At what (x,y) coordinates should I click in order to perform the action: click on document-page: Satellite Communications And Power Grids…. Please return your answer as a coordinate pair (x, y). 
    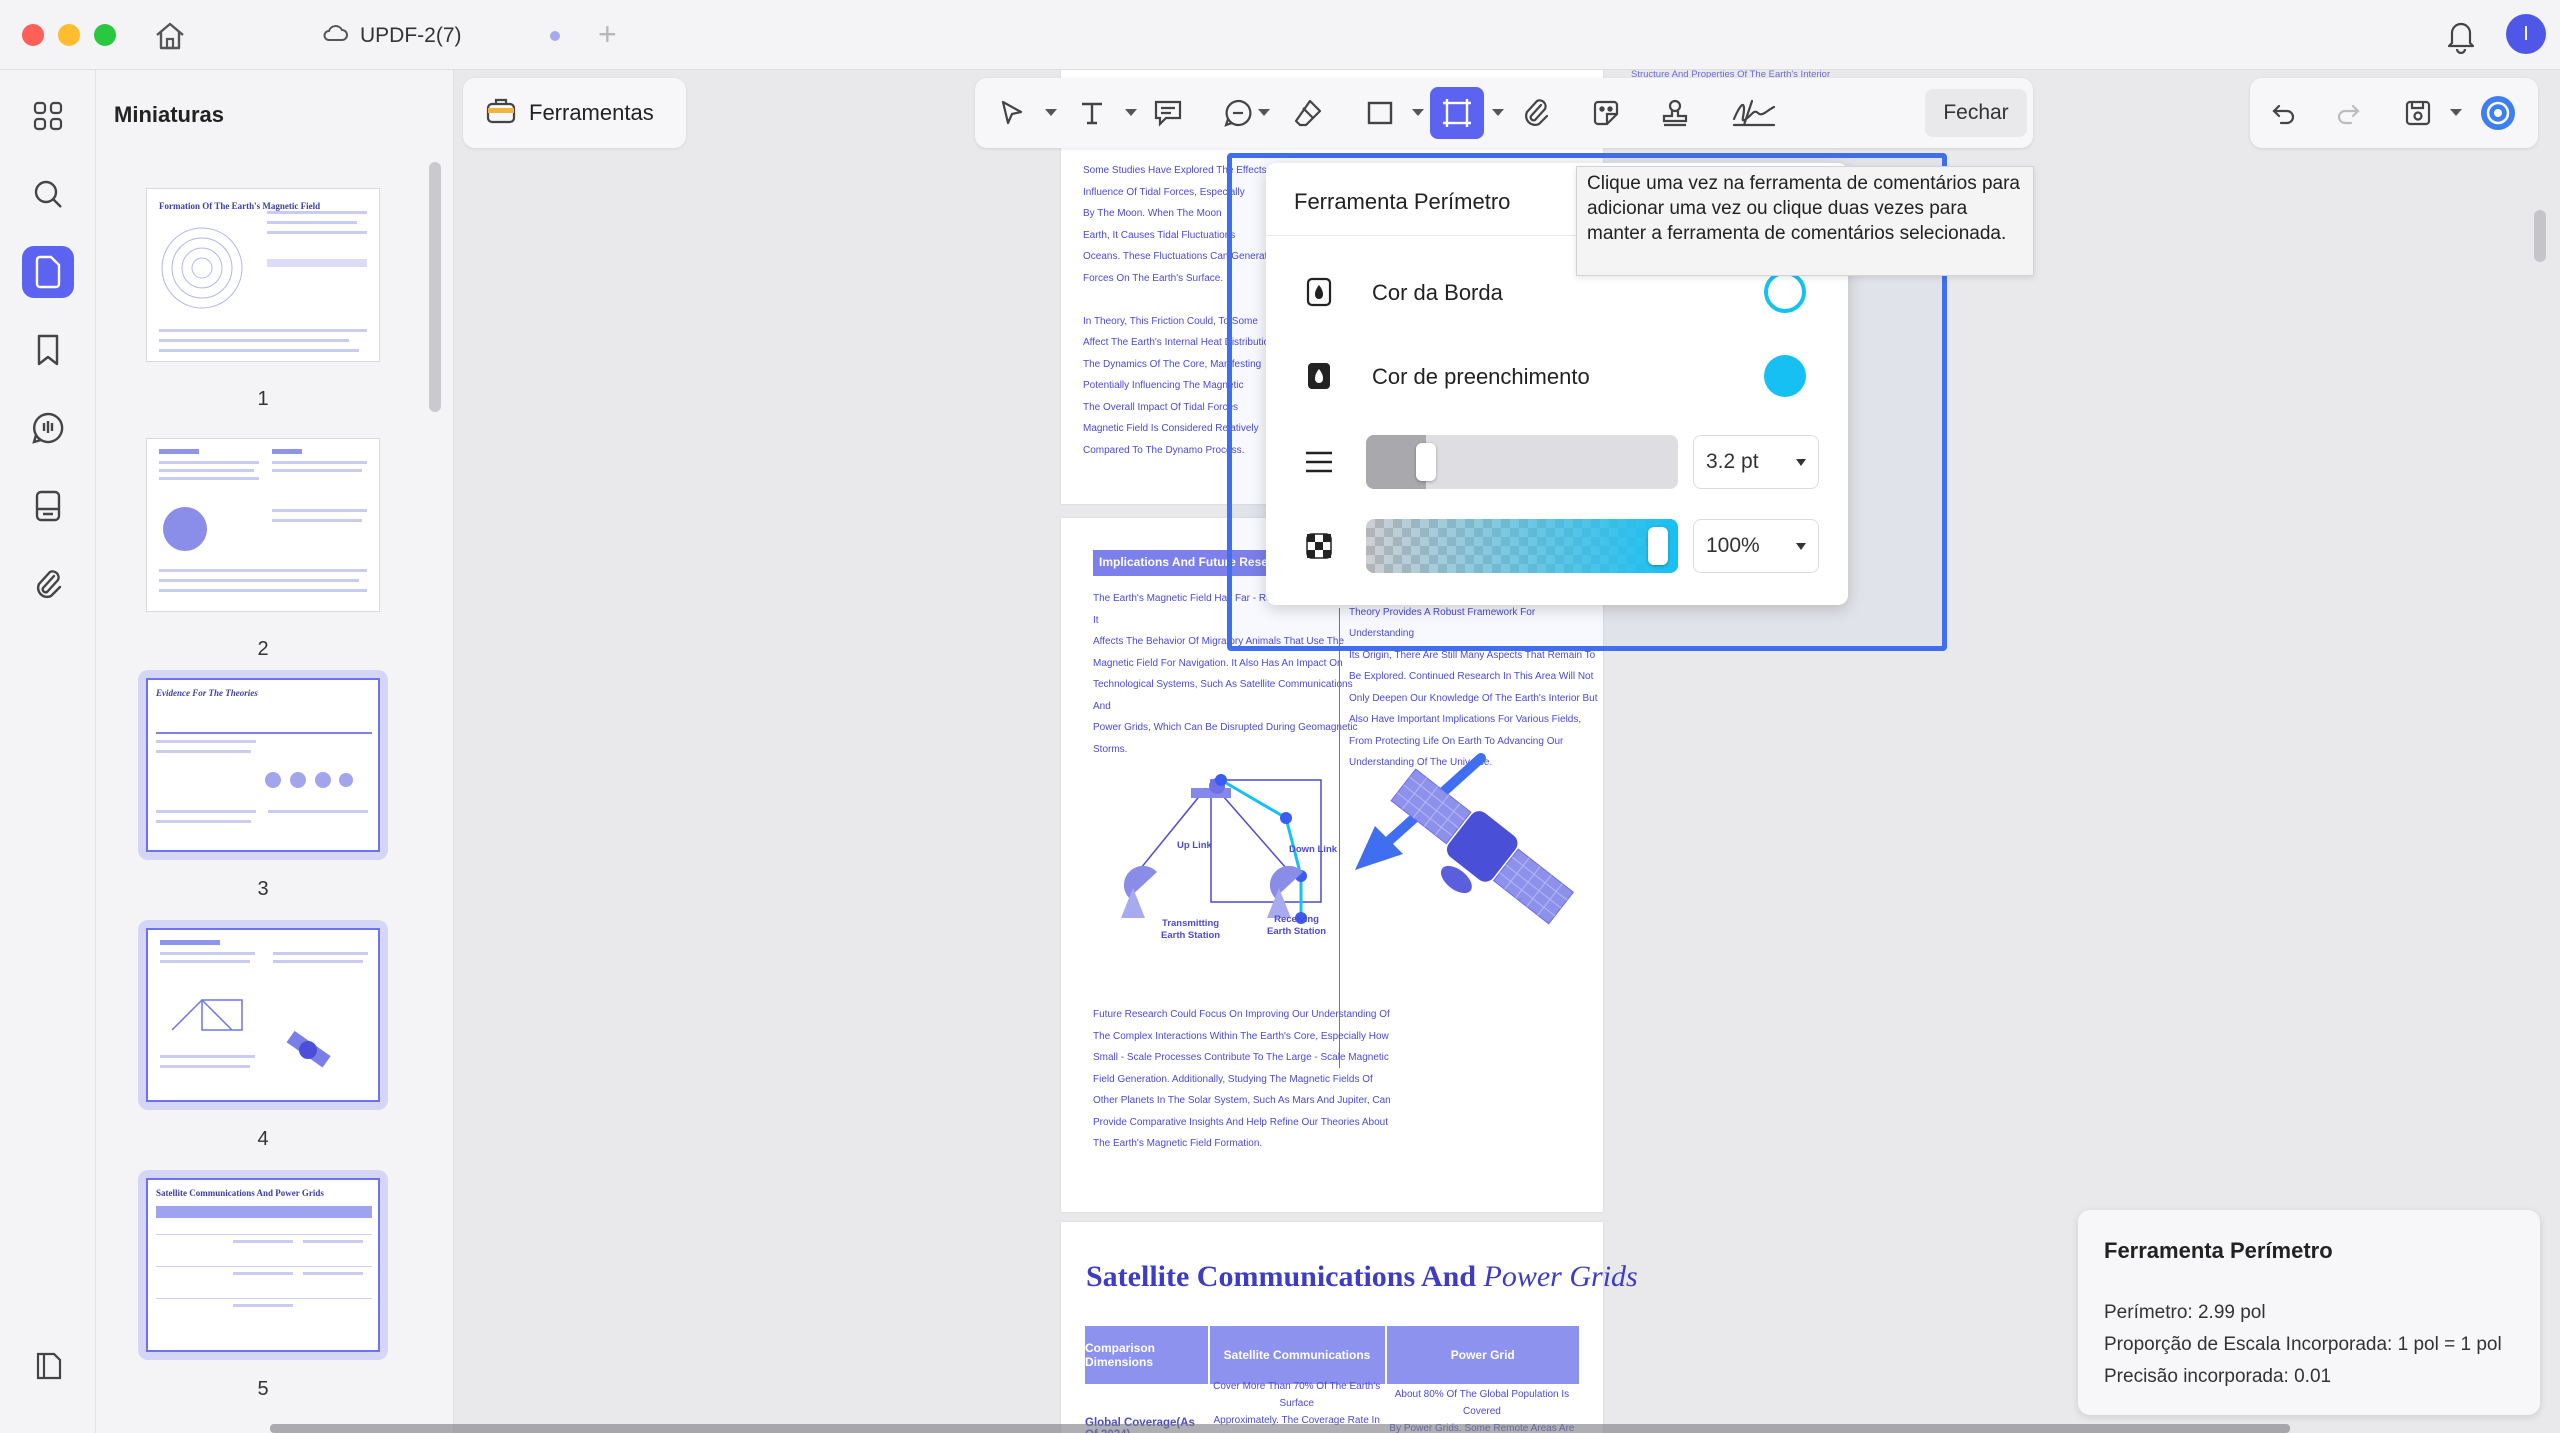
    Looking at the image, I should click on (1349, 1327).